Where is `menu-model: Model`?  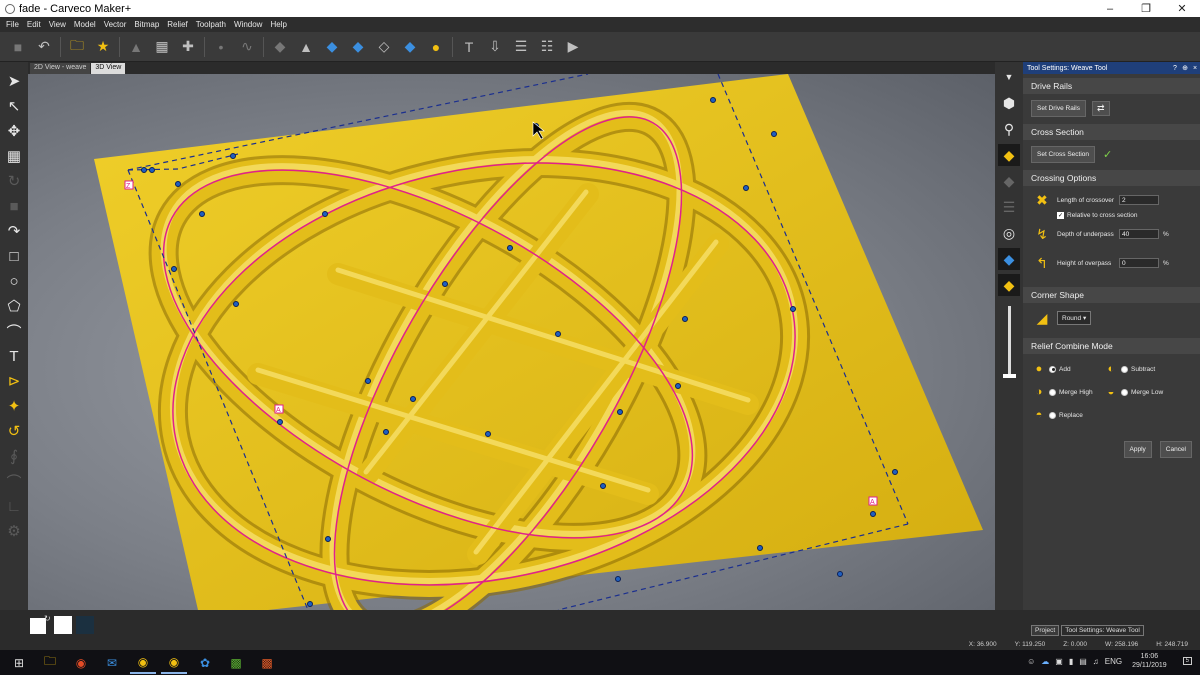 menu-model: Model is located at coordinates (85, 24).